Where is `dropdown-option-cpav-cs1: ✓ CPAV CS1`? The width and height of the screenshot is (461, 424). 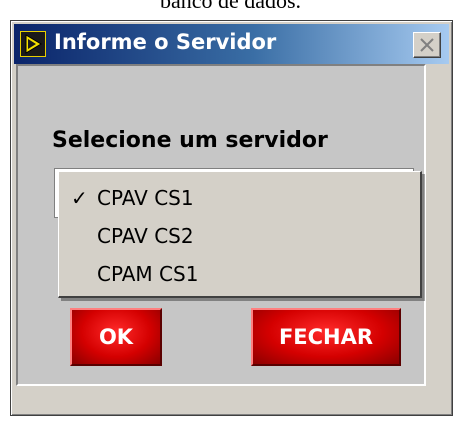 dropdown-option-cpav-cs1: ✓ CPAV CS1 is located at coordinates (239, 198).